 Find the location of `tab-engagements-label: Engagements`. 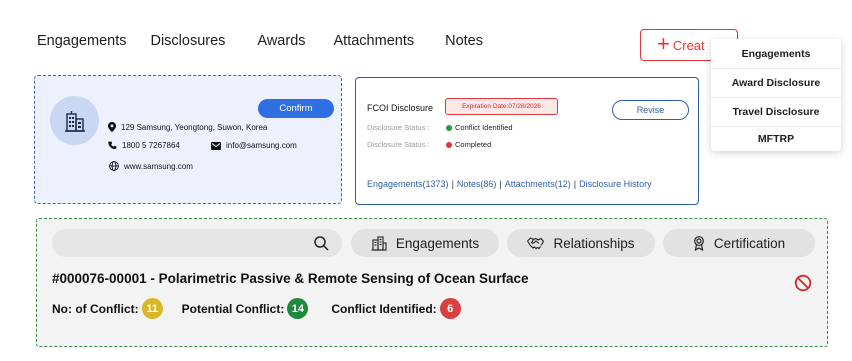

tab-engagements-label: Engagements is located at coordinates (437, 243).